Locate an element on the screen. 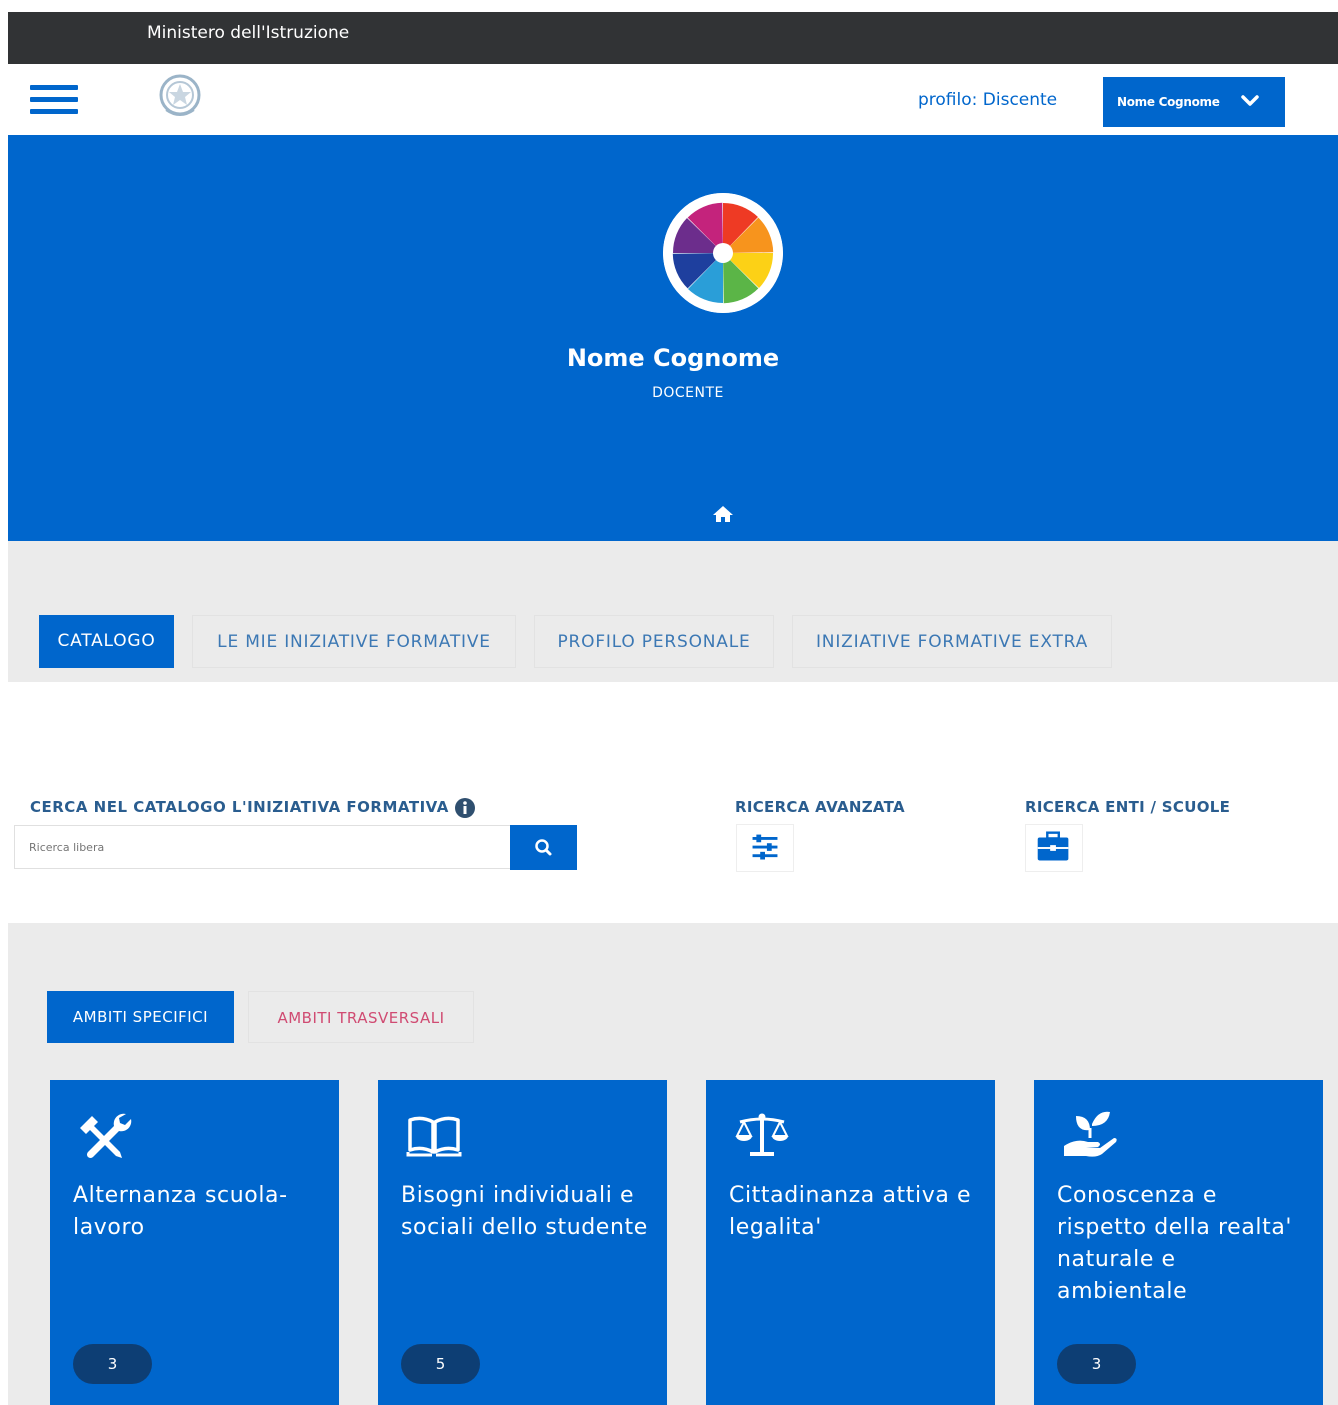 Image resolution: width=1338 pixels, height=1405 pixels. user-menu-label: Nome Cognome is located at coordinates (1168, 102).